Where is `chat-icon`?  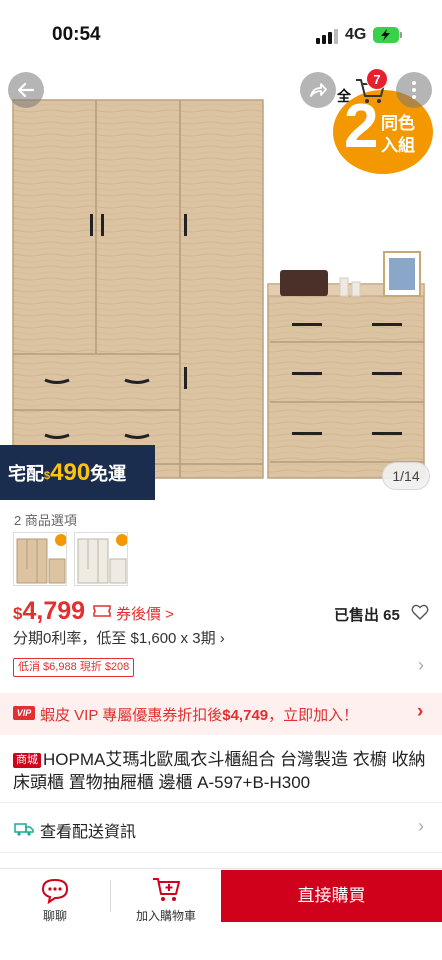
chat-icon is located at coordinates (55, 891).